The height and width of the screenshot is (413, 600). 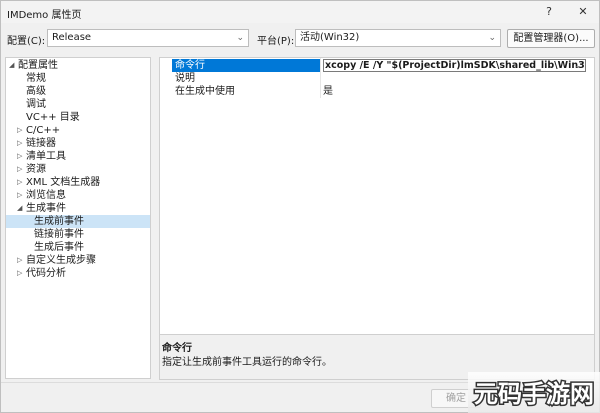 What do you see at coordinates (246, 65) in the screenshot?
I see `property-name: 命令行` at bounding box center [246, 65].